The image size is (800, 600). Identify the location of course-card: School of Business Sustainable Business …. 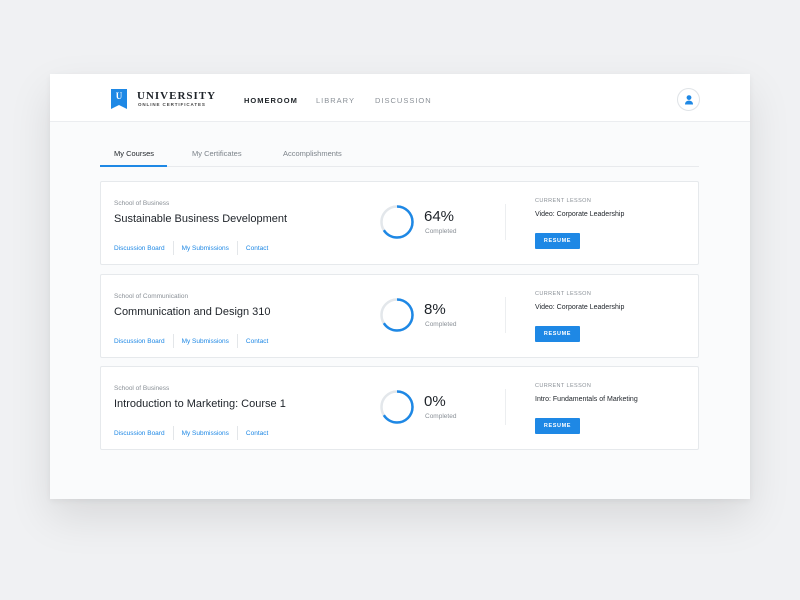
(399, 223).